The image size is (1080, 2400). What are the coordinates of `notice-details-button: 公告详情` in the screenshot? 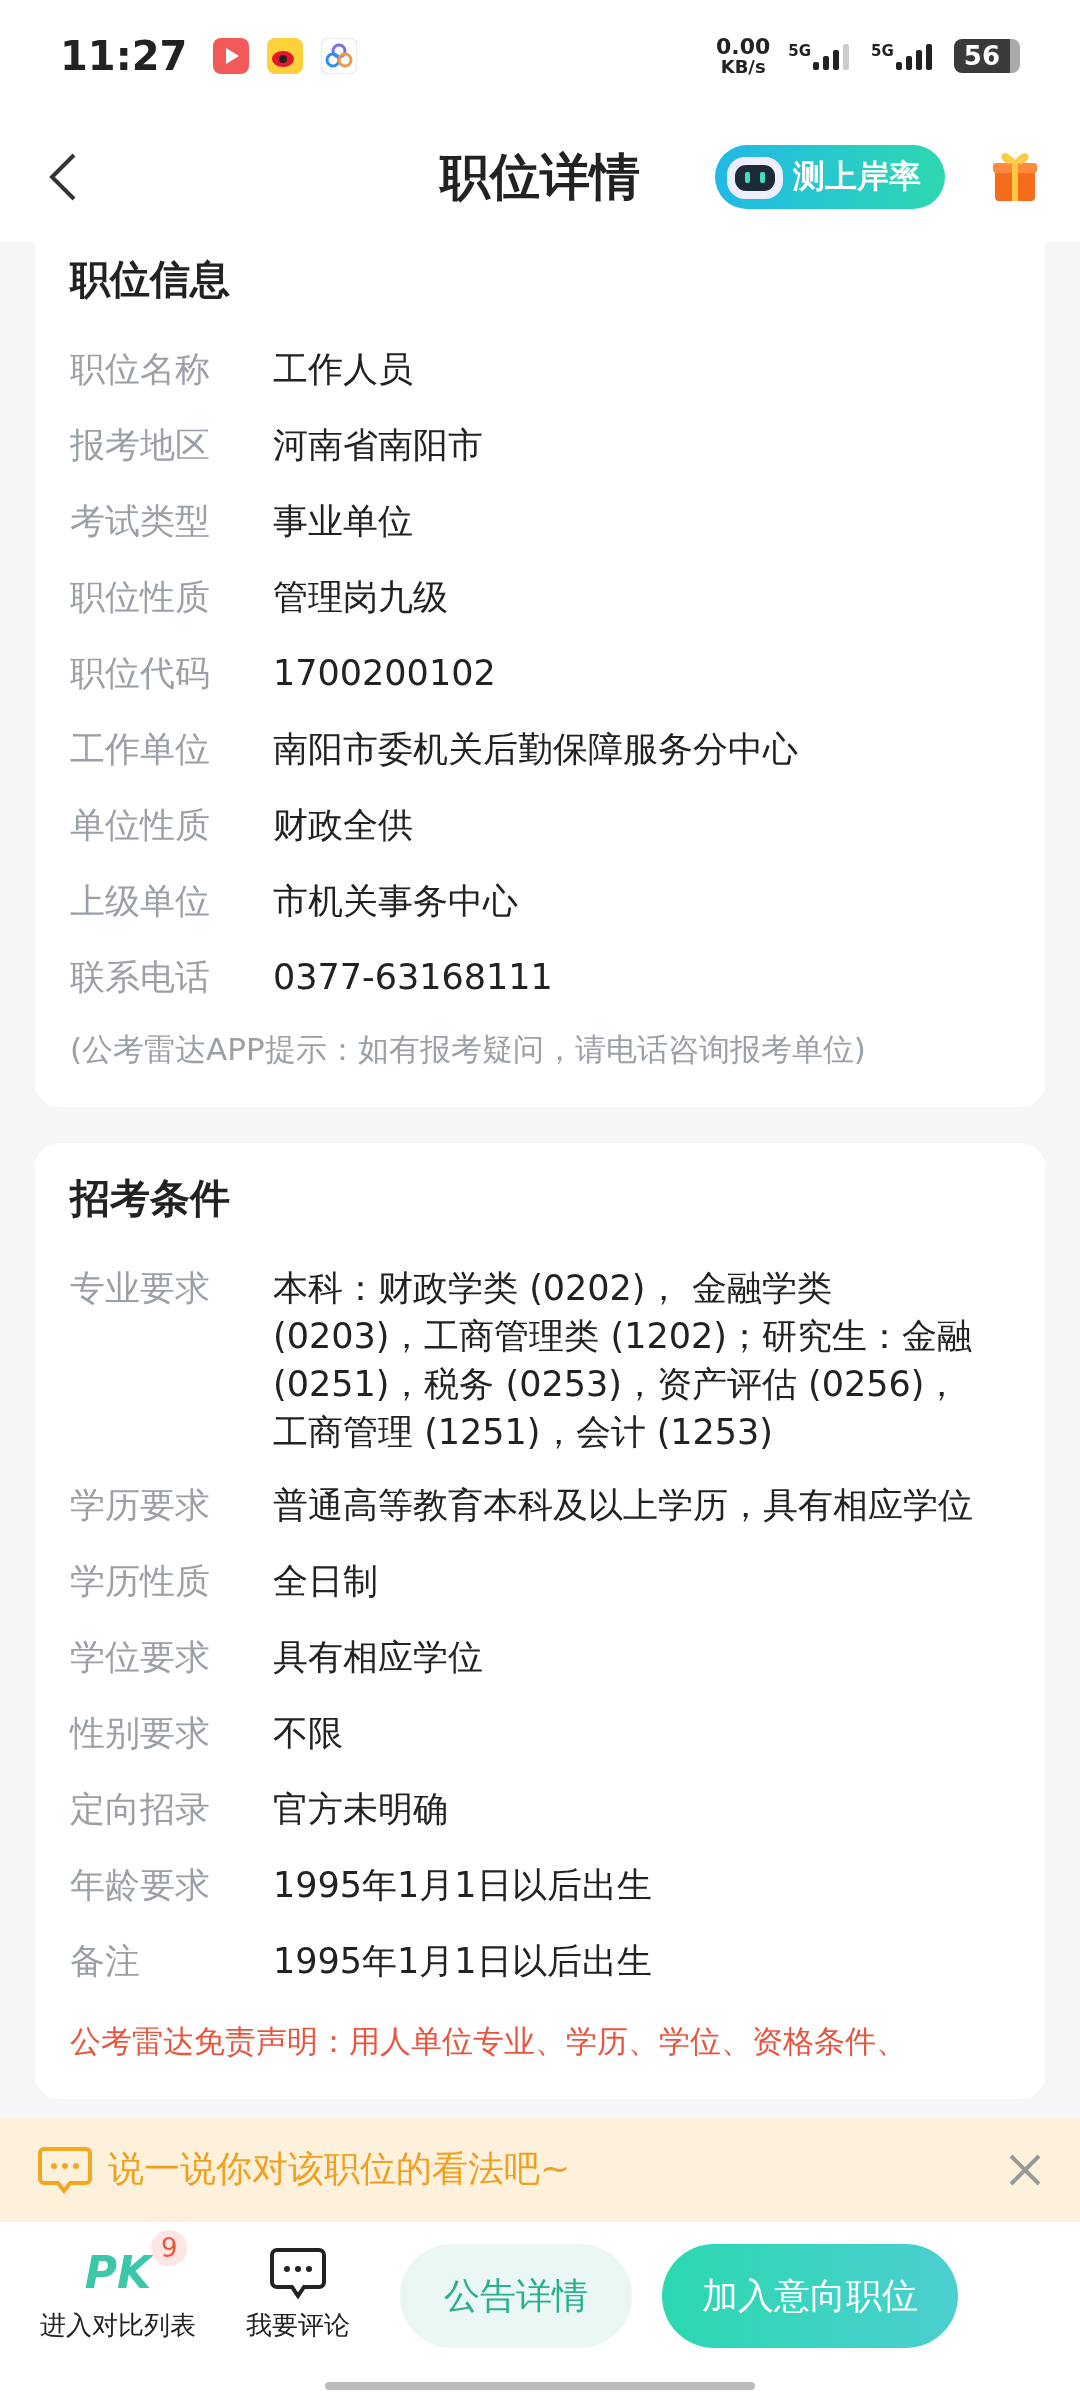 It's located at (516, 2296).